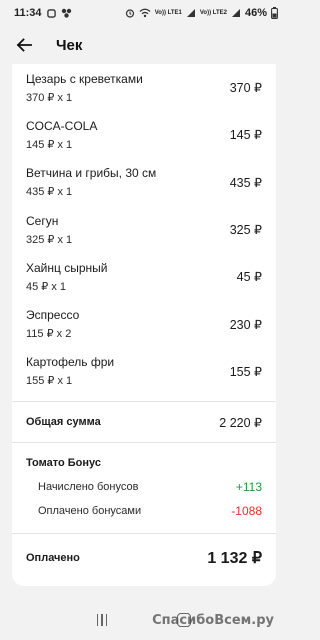 The image size is (320, 640). Describe the element at coordinates (66, 13) in the screenshot. I see `app-cluster-icon` at that location.